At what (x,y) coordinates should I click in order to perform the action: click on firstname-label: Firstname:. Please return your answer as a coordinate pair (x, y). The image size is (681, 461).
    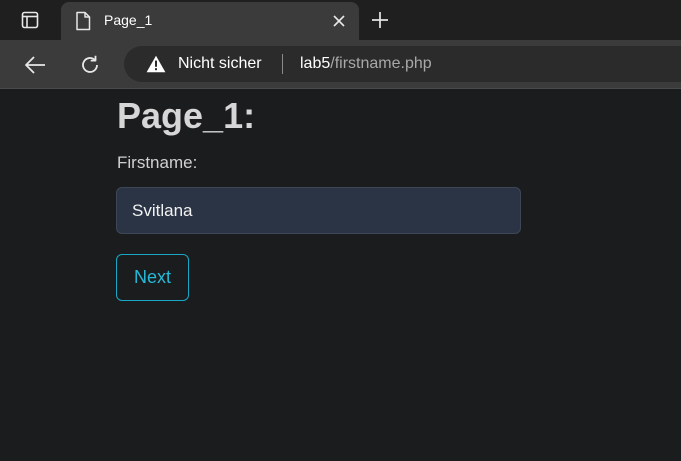
    Looking at the image, I should click on (157, 162).